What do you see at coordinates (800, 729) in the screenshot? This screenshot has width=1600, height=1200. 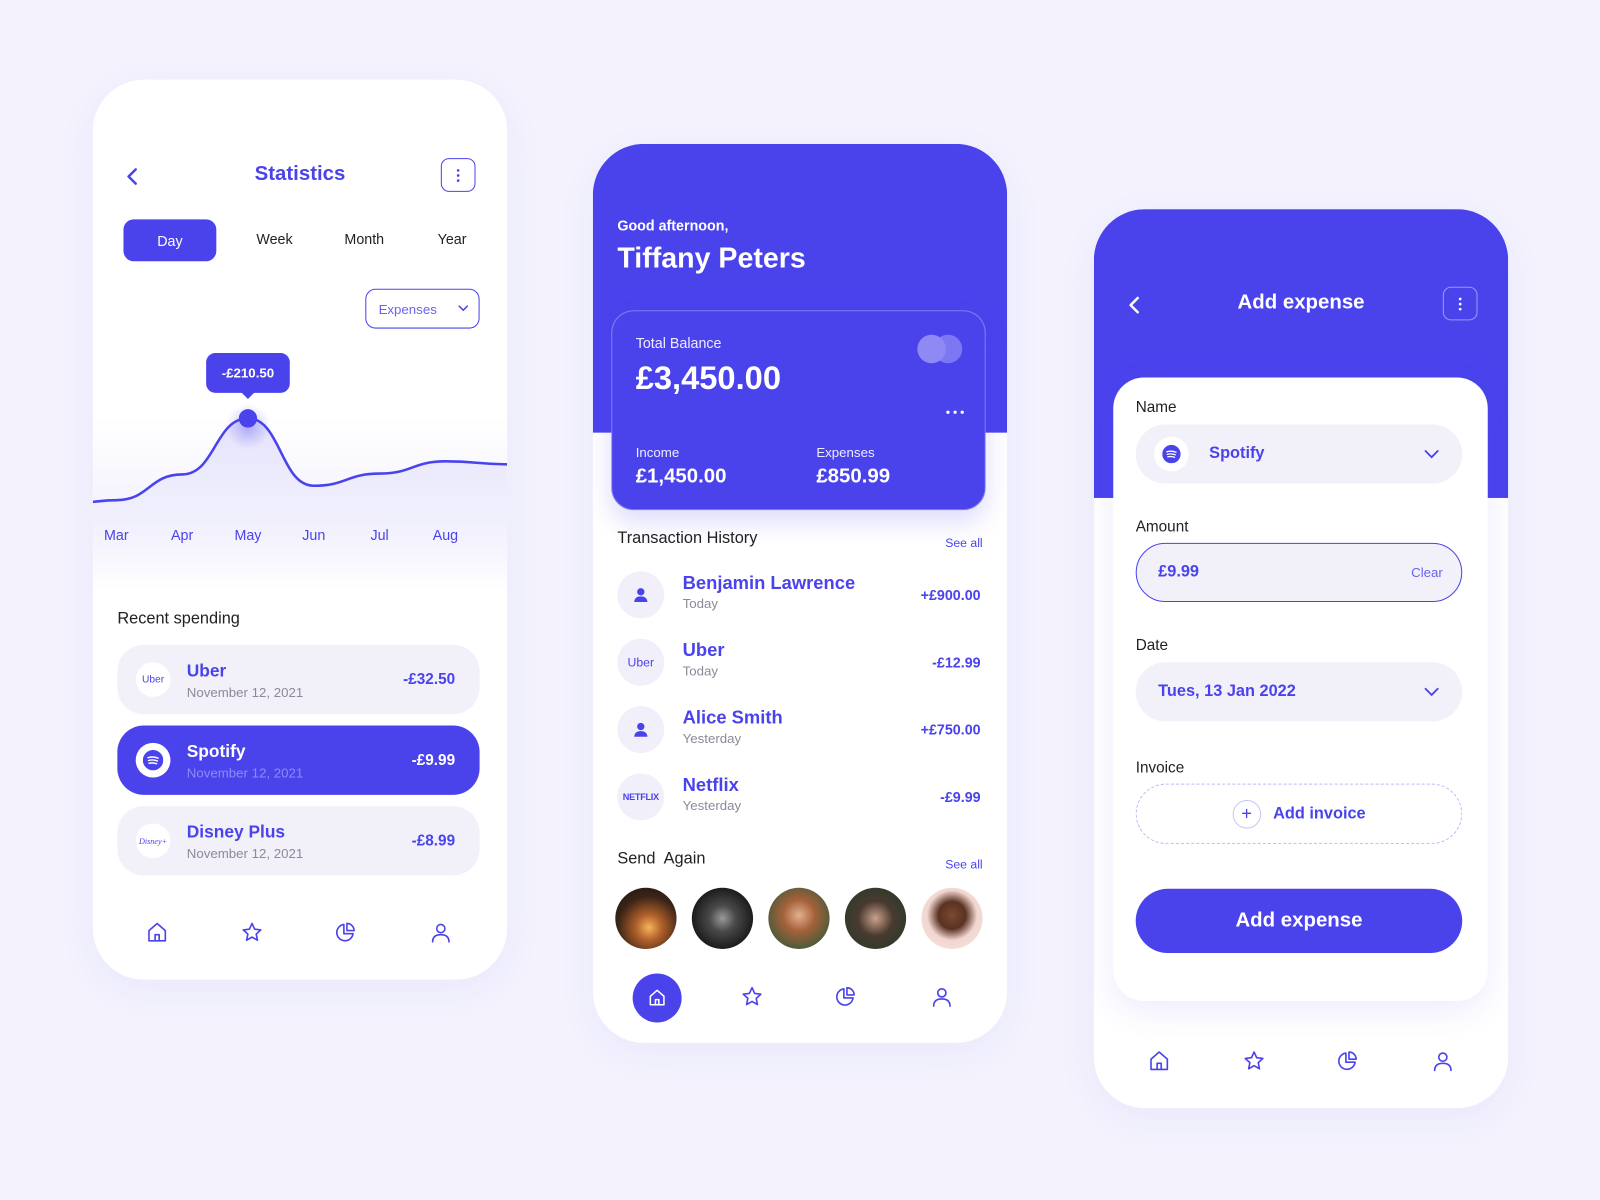 I see `transaction-row: Alice Smith Yesterday +£750.00` at bounding box center [800, 729].